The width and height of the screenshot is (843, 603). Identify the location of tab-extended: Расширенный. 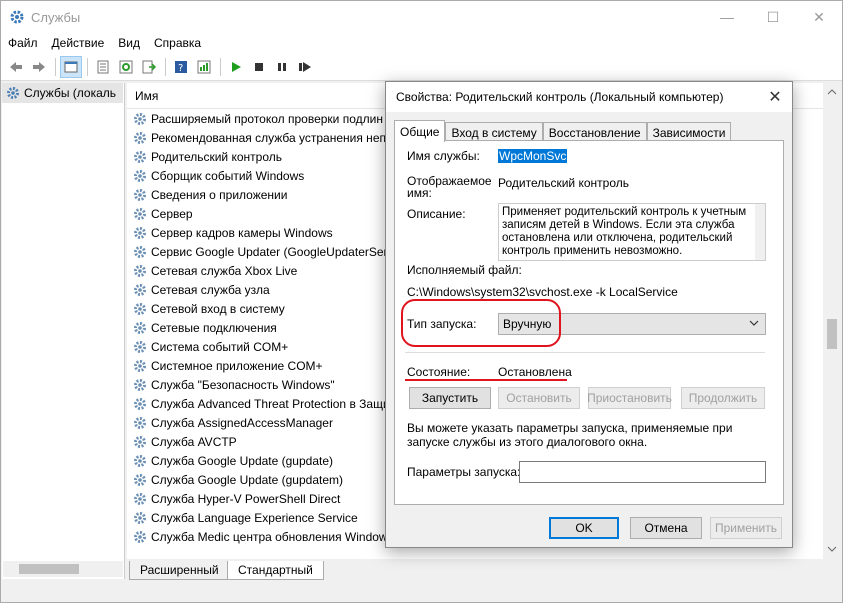
(179, 570).